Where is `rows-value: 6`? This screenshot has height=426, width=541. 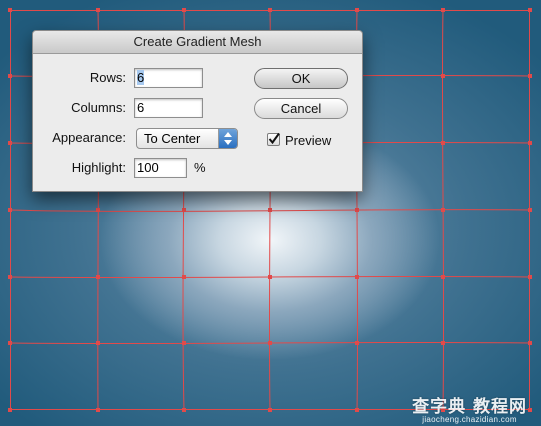
rows-value: 6 is located at coordinates (141, 77).